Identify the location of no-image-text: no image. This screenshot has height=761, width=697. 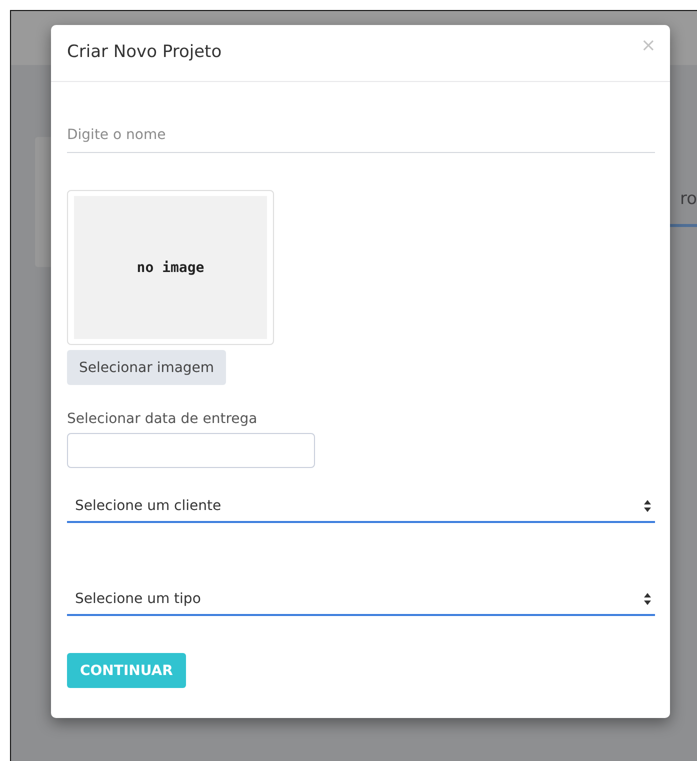
(170, 268).